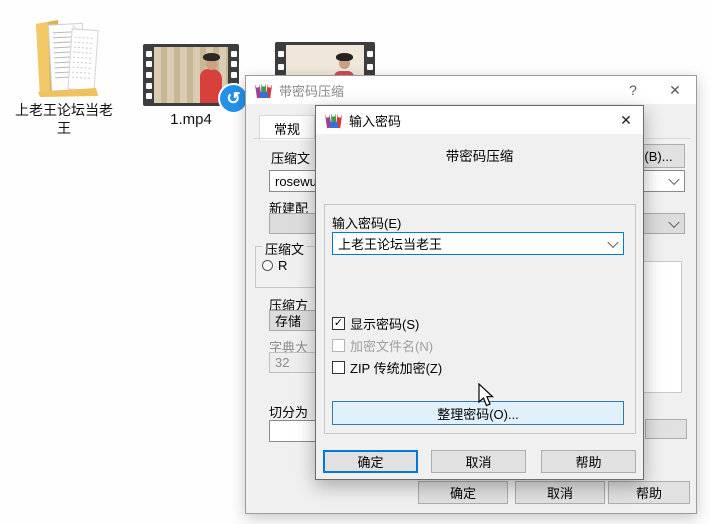 The image size is (710, 524). Describe the element at coordinates (191, 119) in the screenshot. I see `video1-label: 1.mp4` at that location.